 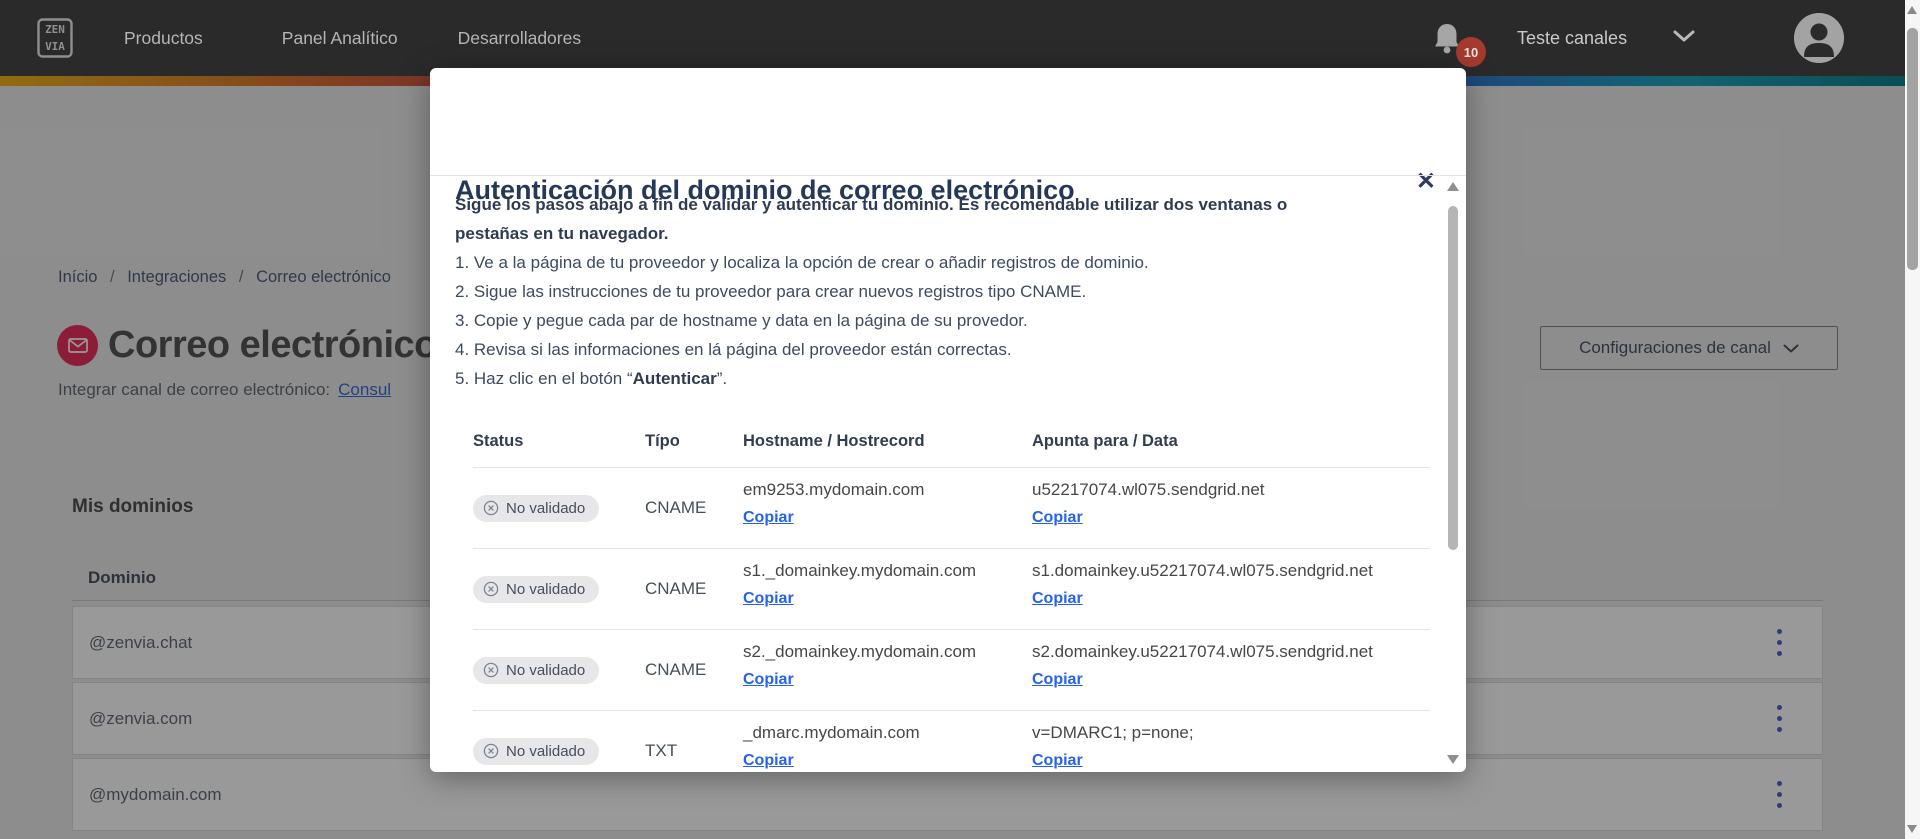 I want to click on modal-scrollbar, so click(x=1453, y=473).